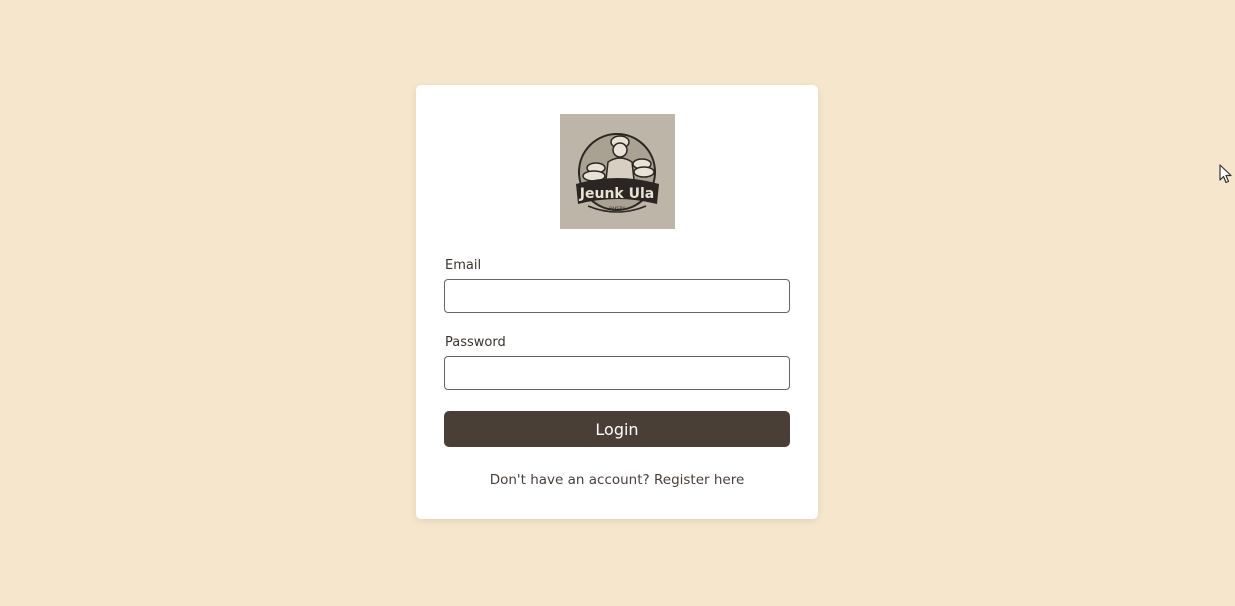 Image resolution: width=1235 pixels, height=606 pixels. Describe the element at coordinates (617, 208) in the screenshot. I see `logo-sub-text: BAKERY` at that location.